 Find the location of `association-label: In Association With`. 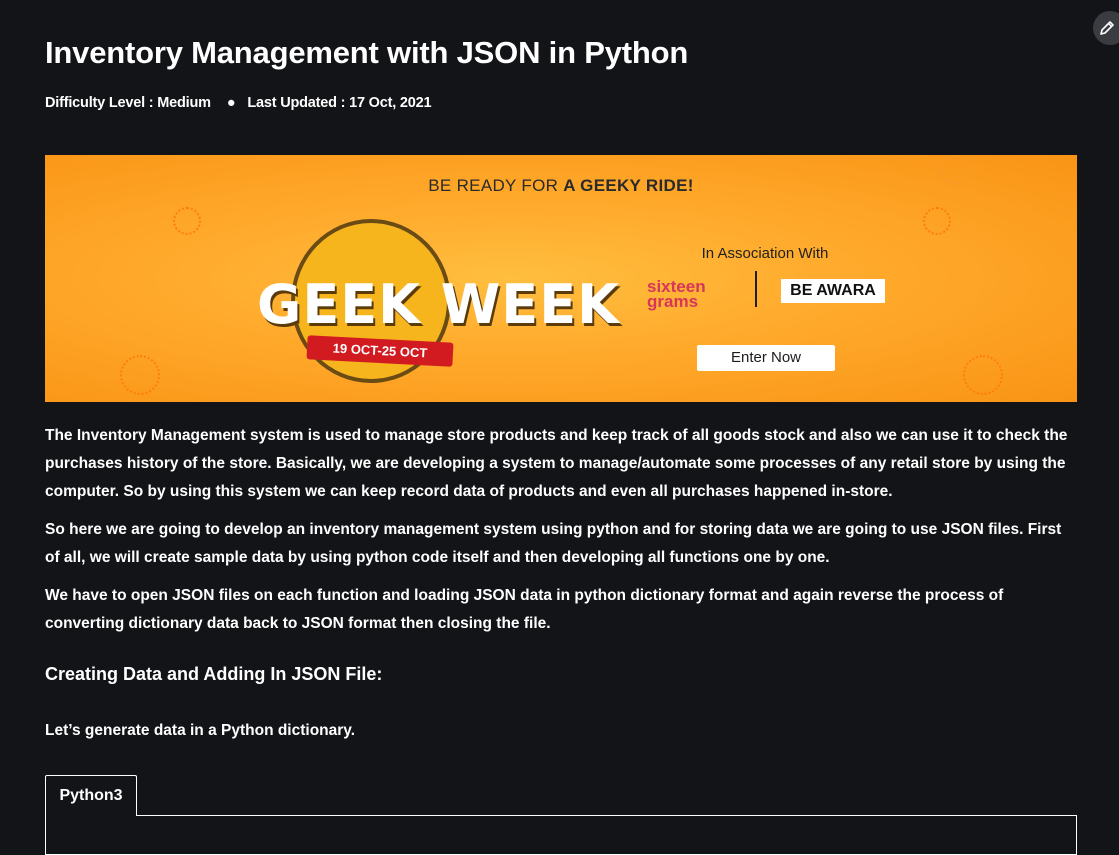

association-label: In Association With is located at coordinates (765, 253).